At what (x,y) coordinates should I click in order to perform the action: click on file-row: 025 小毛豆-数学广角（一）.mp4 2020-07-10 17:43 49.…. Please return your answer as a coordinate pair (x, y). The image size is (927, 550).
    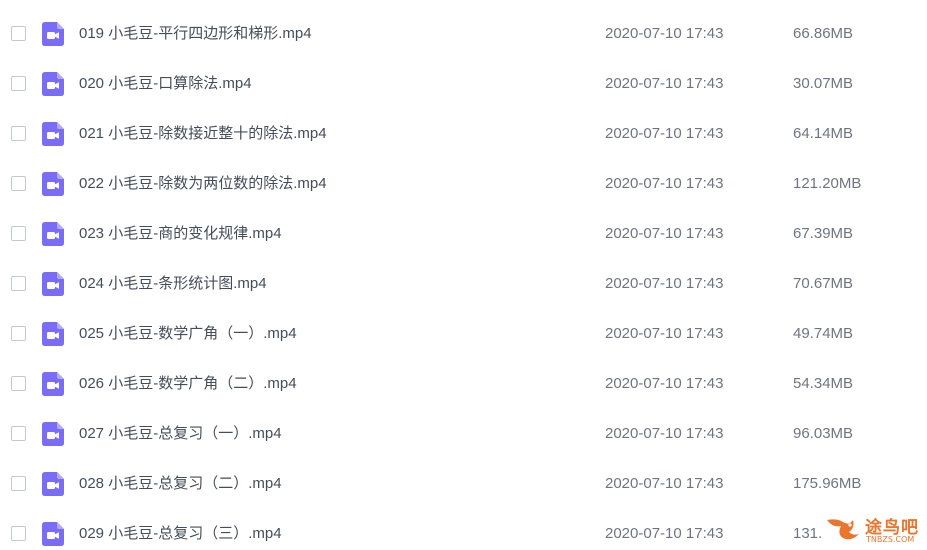
    Looking at the image, I should click on (463, 334).